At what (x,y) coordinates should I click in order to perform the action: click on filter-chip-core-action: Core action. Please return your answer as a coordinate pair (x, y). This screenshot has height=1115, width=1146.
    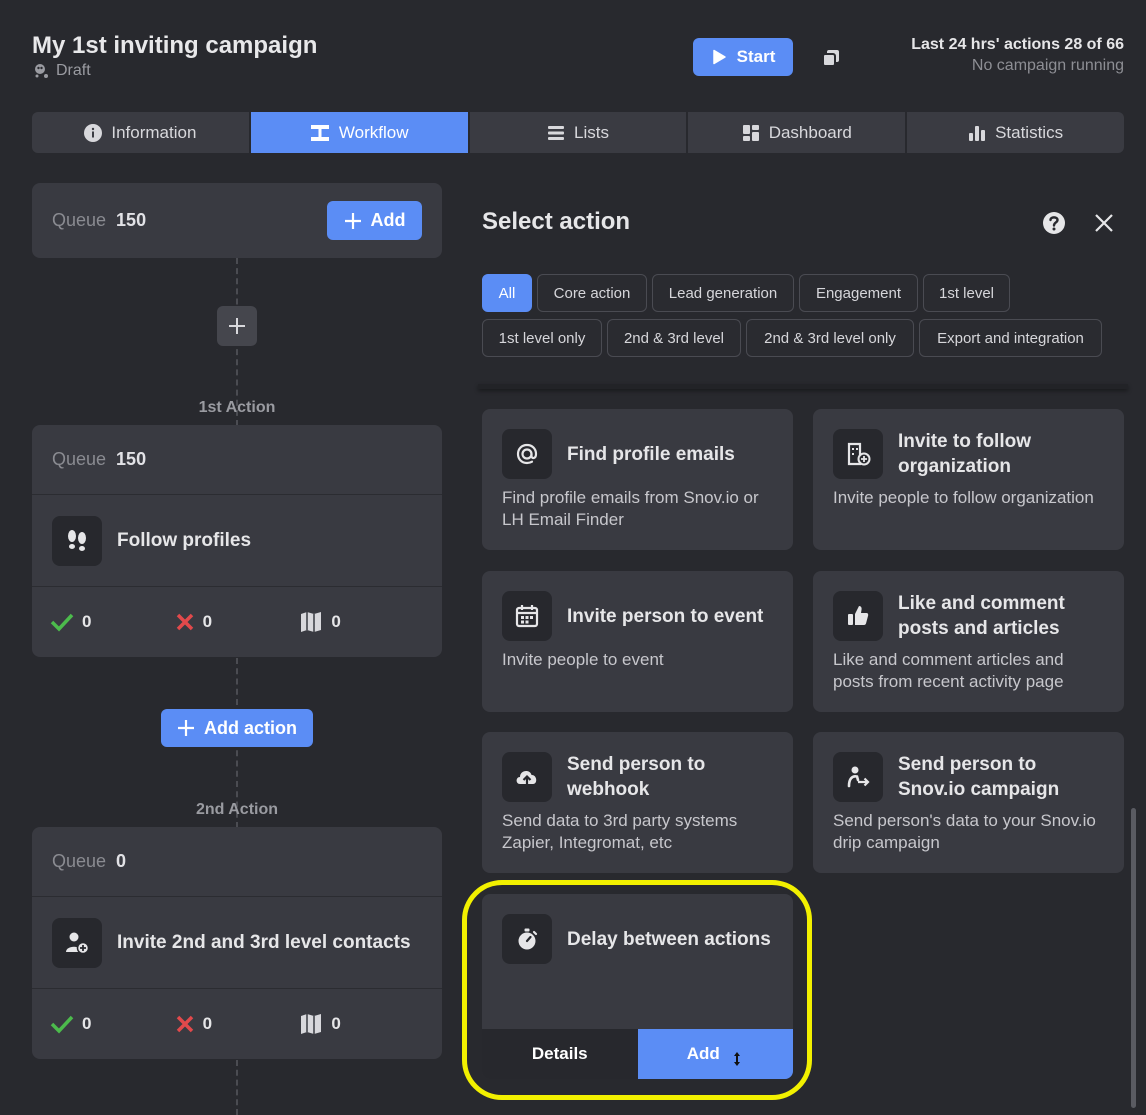
    Looking at the image, I should click on (592, 293).